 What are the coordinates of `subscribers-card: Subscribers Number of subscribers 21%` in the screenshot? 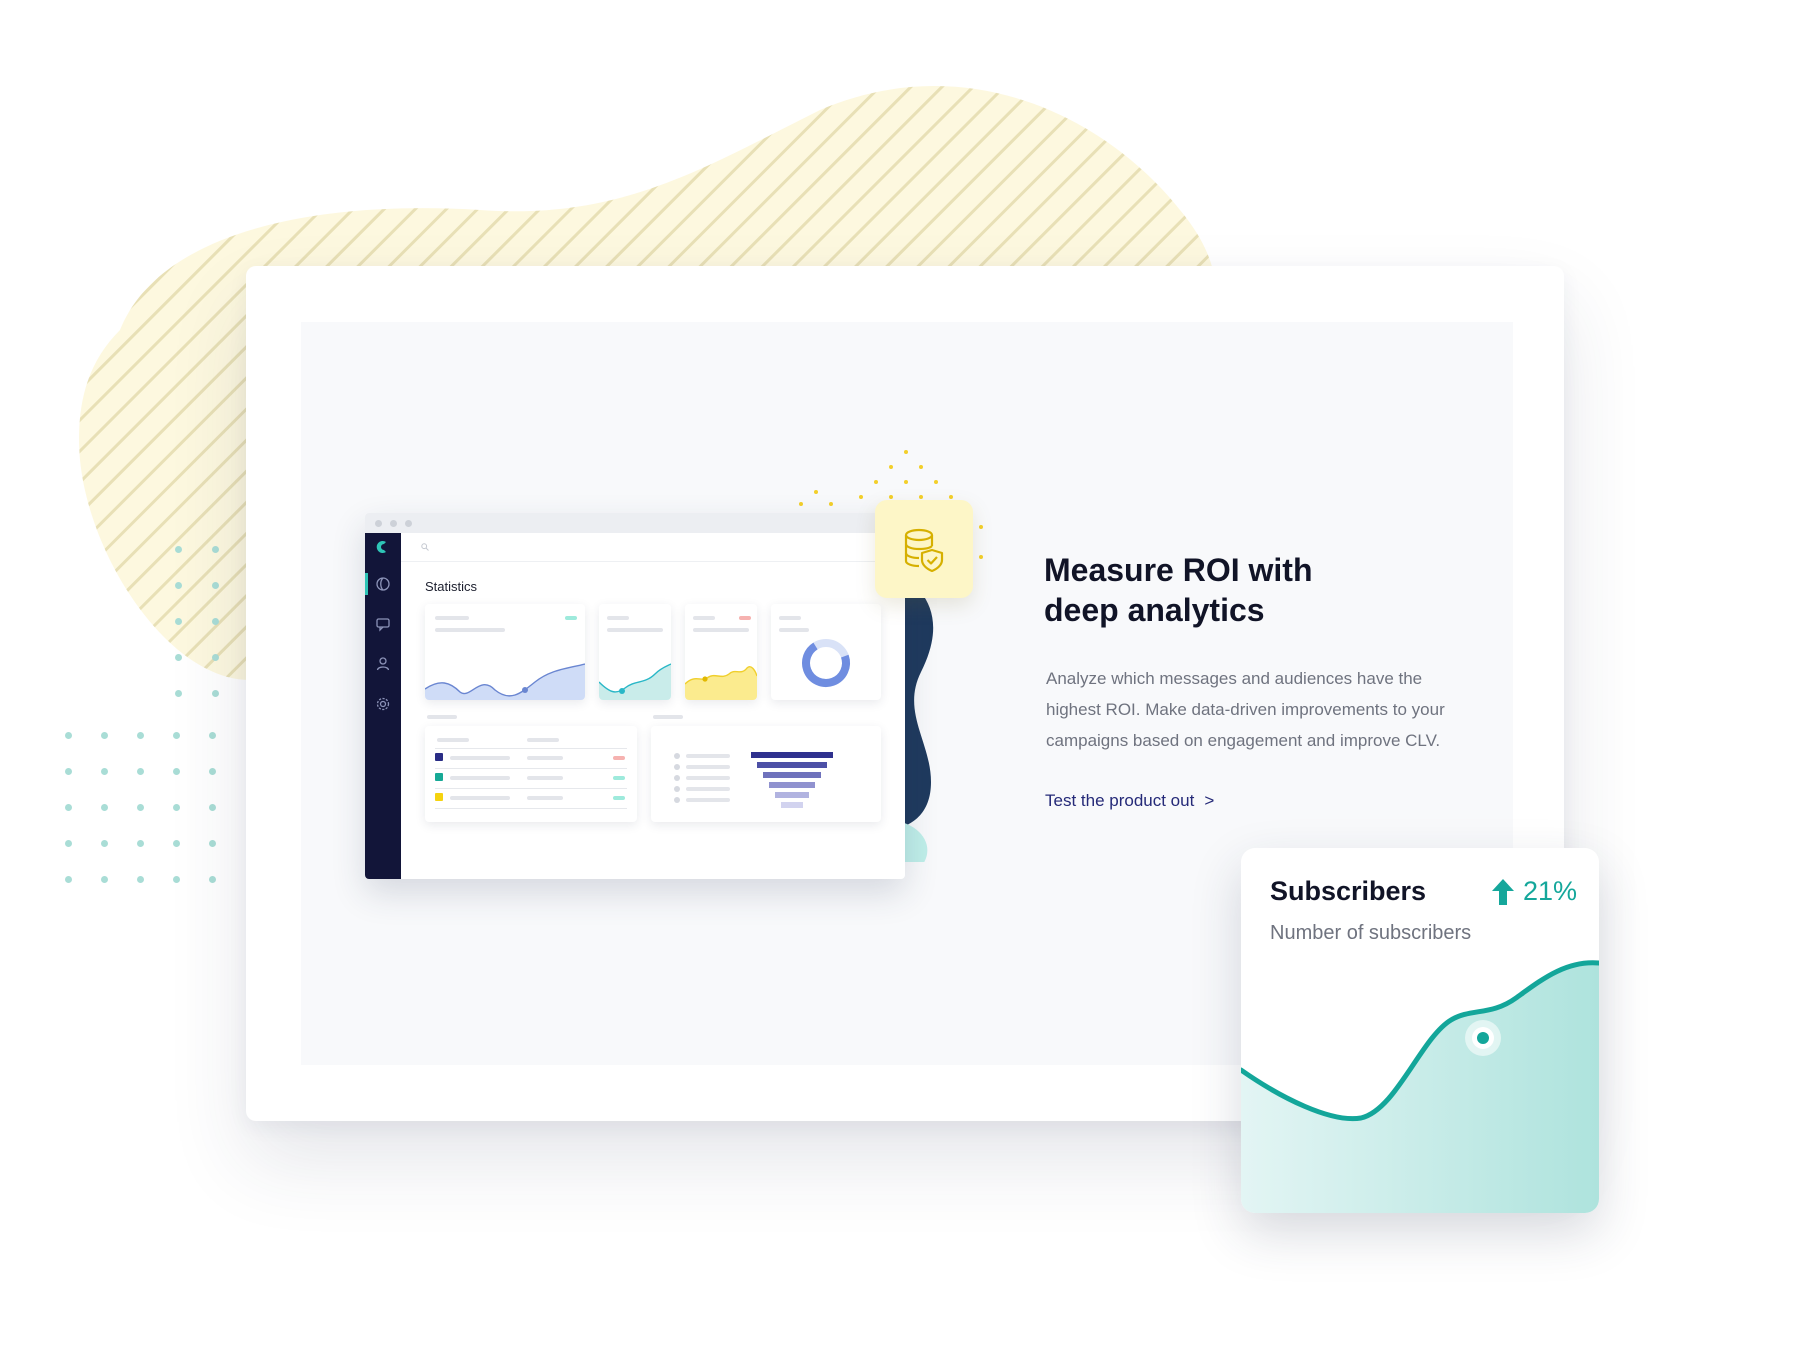 It's located at (1420, 1030).